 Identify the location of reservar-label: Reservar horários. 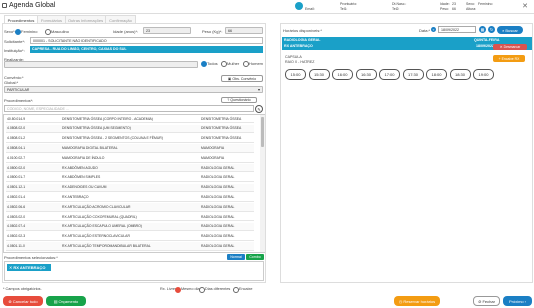
(419, 301).